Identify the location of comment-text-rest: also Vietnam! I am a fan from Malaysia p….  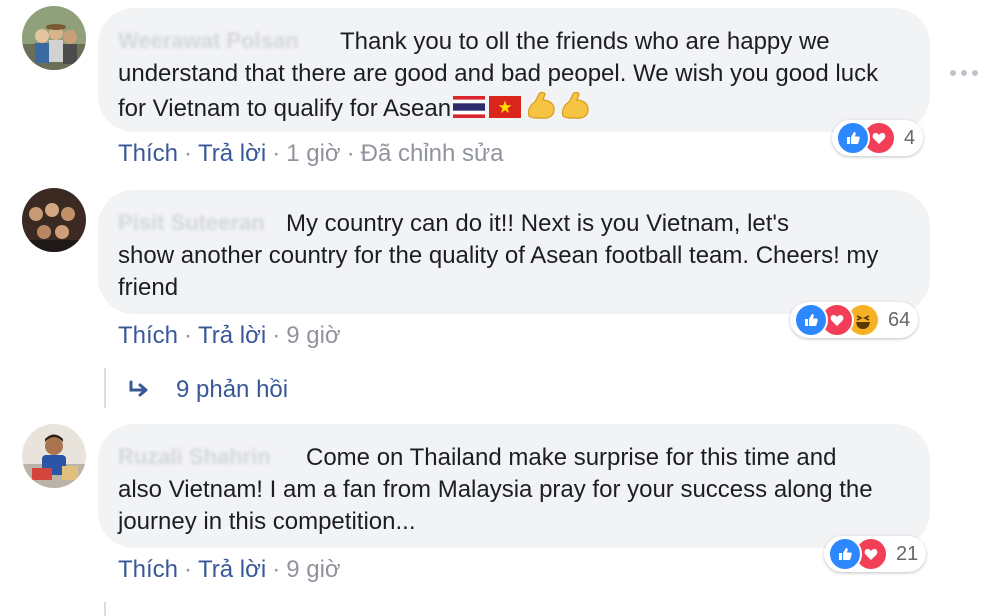
(495, 505).